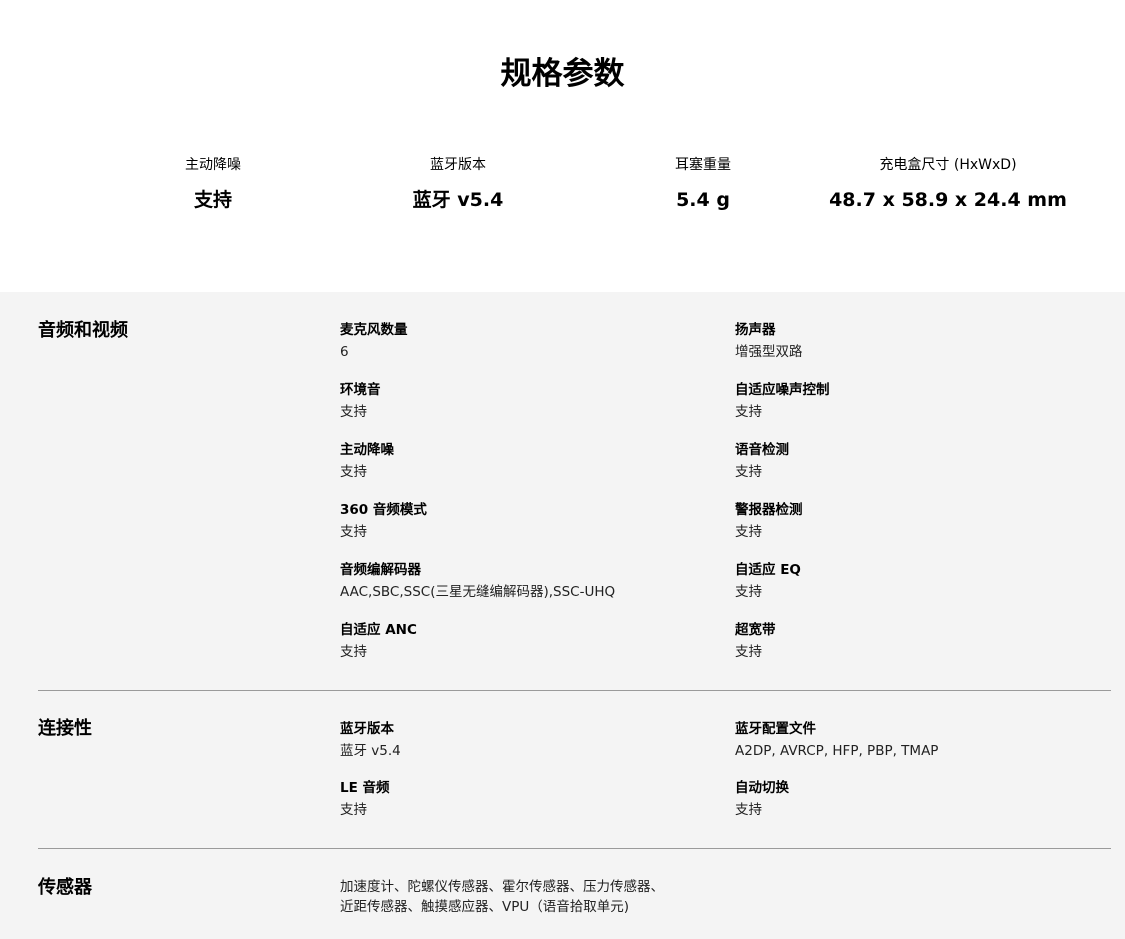 The image size is (1125, 939). I want to click on spec-item-auto-switch: 自动切换 支持, so click(925, 799).